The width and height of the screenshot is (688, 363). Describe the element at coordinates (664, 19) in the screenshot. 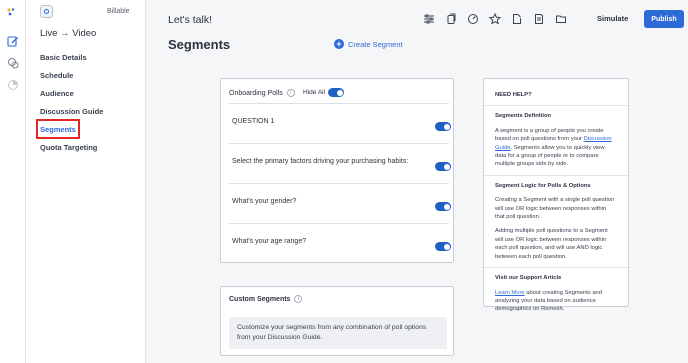

I see `publish-button: Publish` at that location.